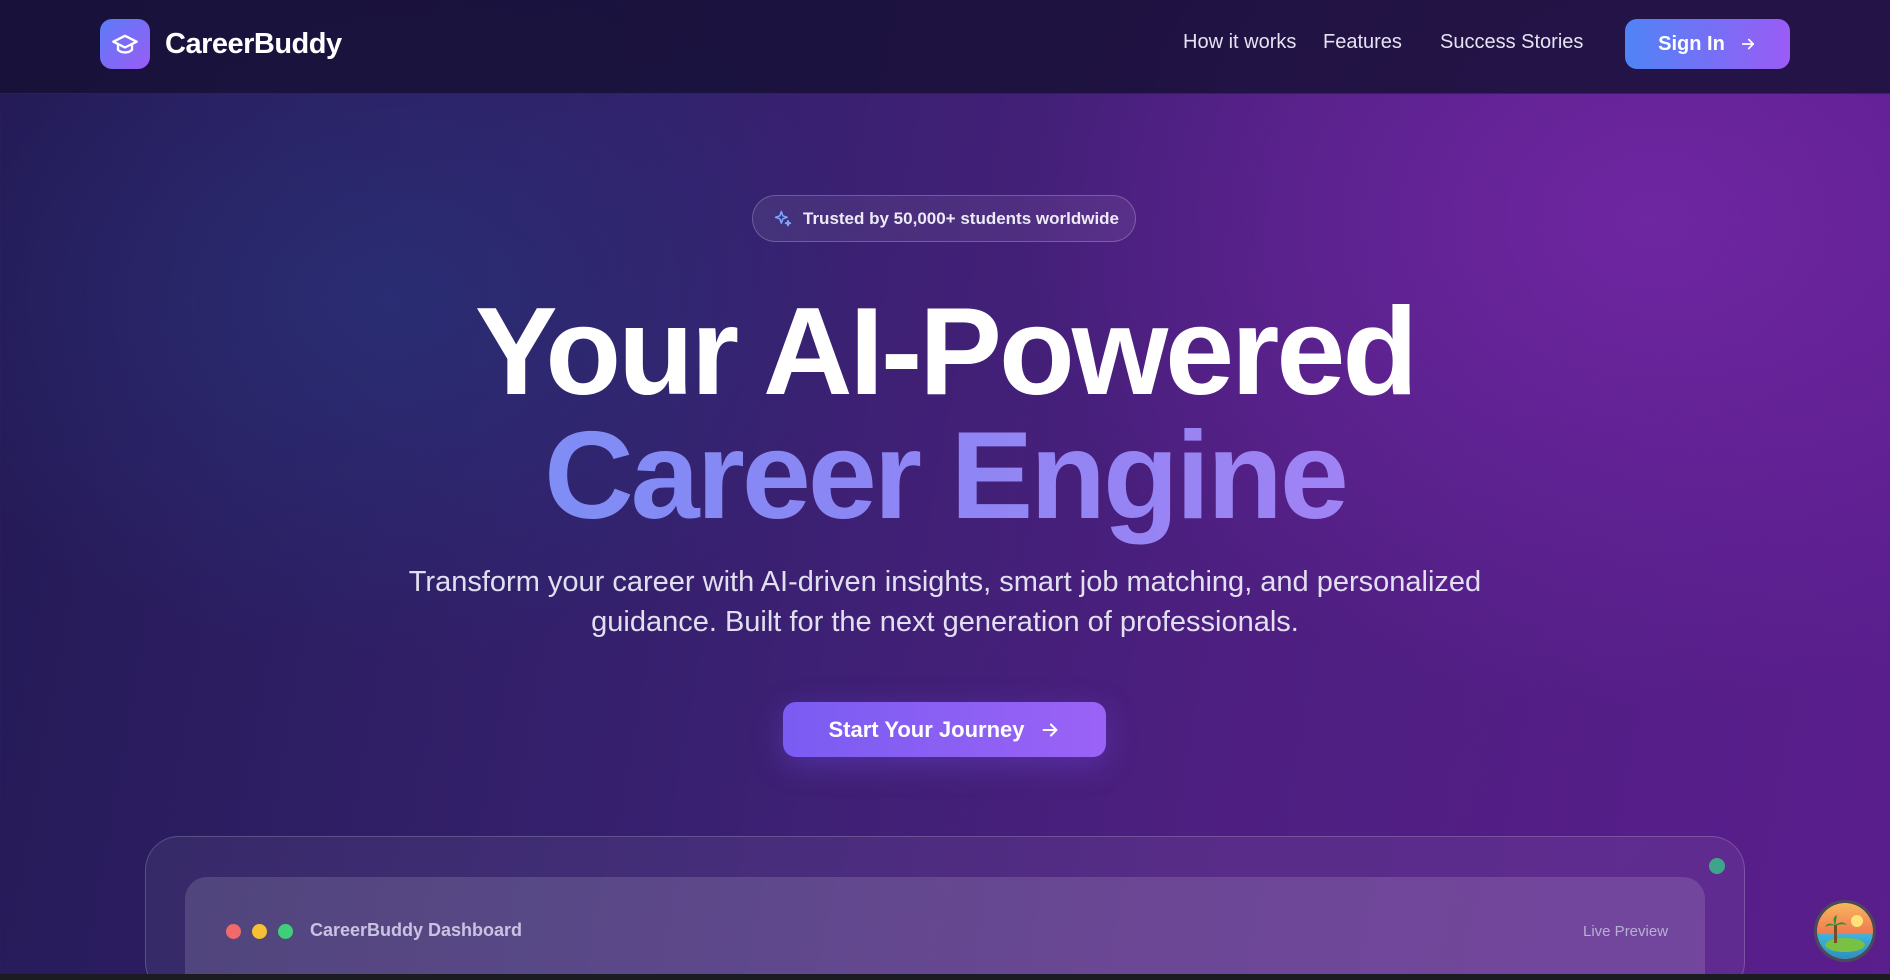  I want to click on window-controls, so click(265, 931).